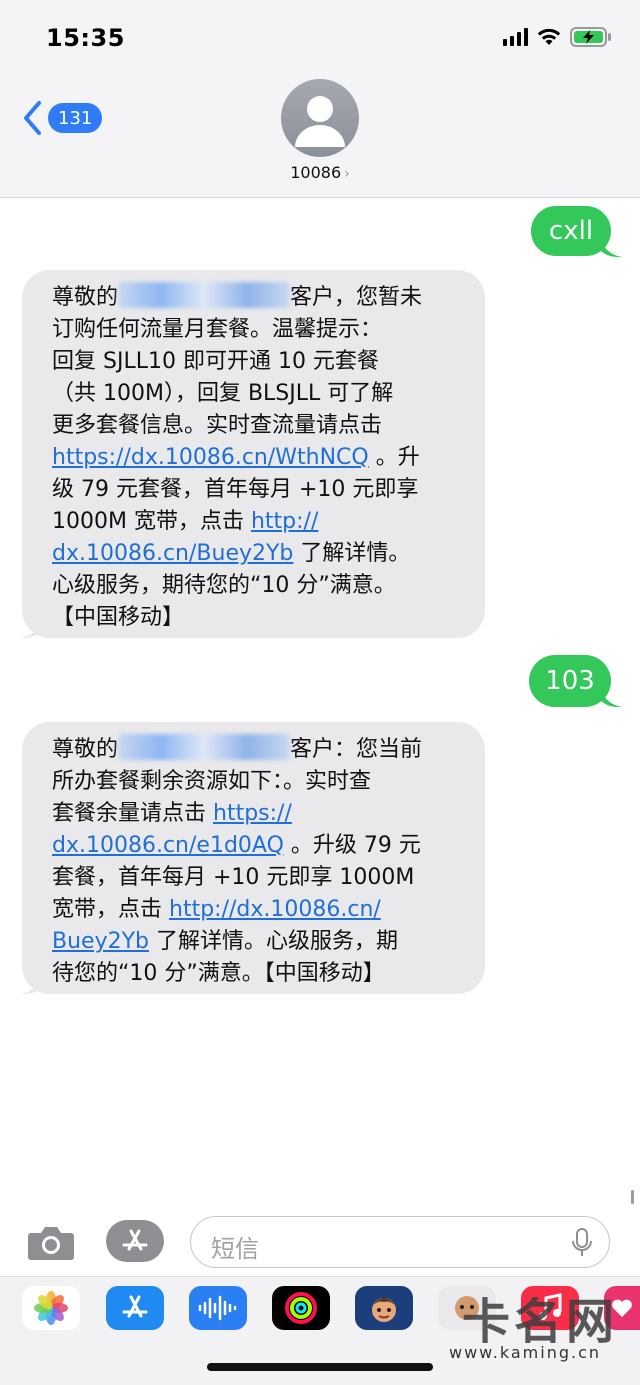 The width and height of the screenshot is (640, 1385). What do you see at coordinates (356, 297) in the screenshot?
I see `message-text: 客户，您暂未` at bounding box center [356, 297].